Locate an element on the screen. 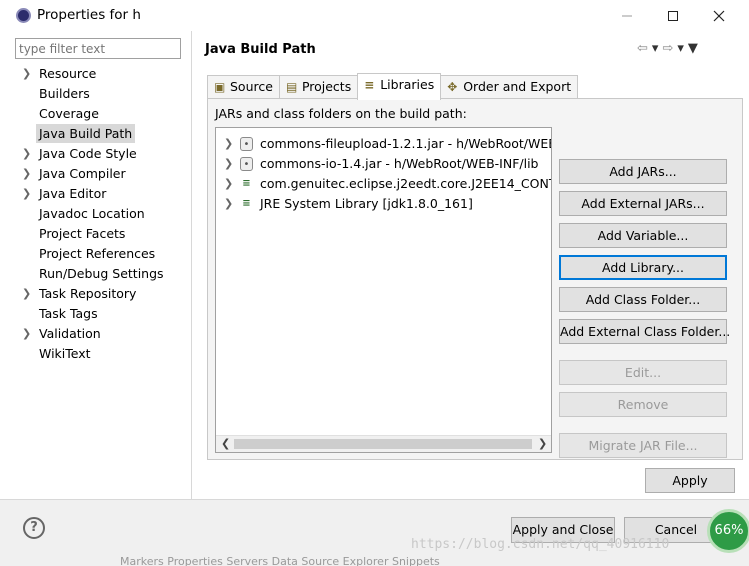 This screenshot has width=749, height=566. forward-icon: ⇨ is located at coordinates (669, 48).